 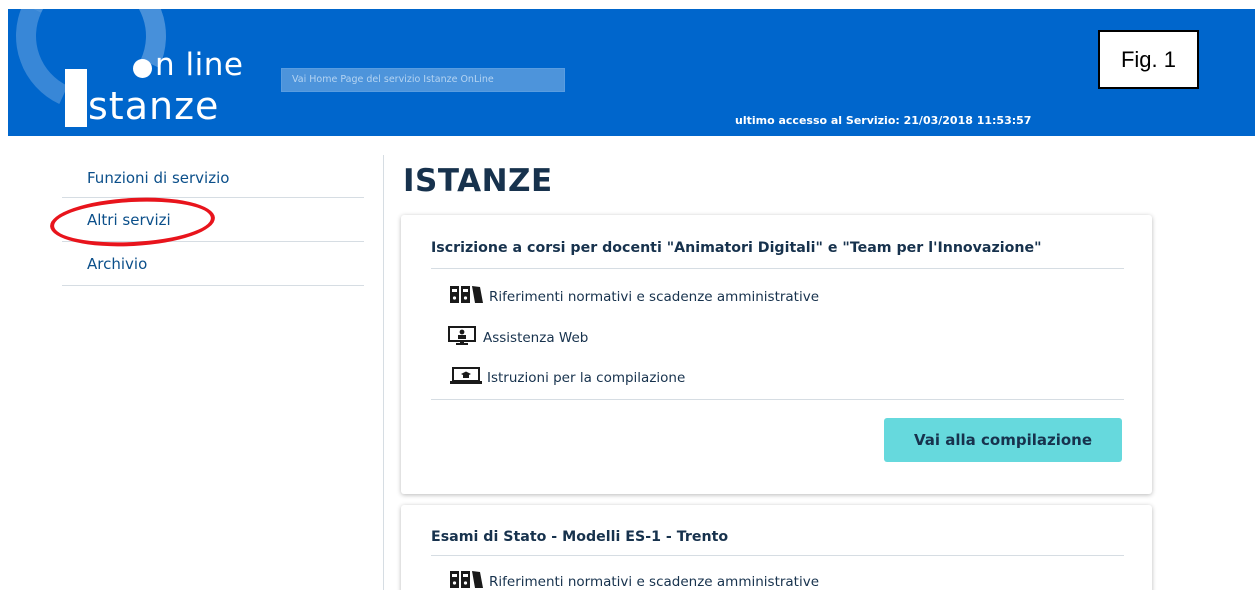 What do you see at coordinates (1148, 59) in the screenshot?
I see `figure-label: Fig. 1` at bounding box center [1148, 59].